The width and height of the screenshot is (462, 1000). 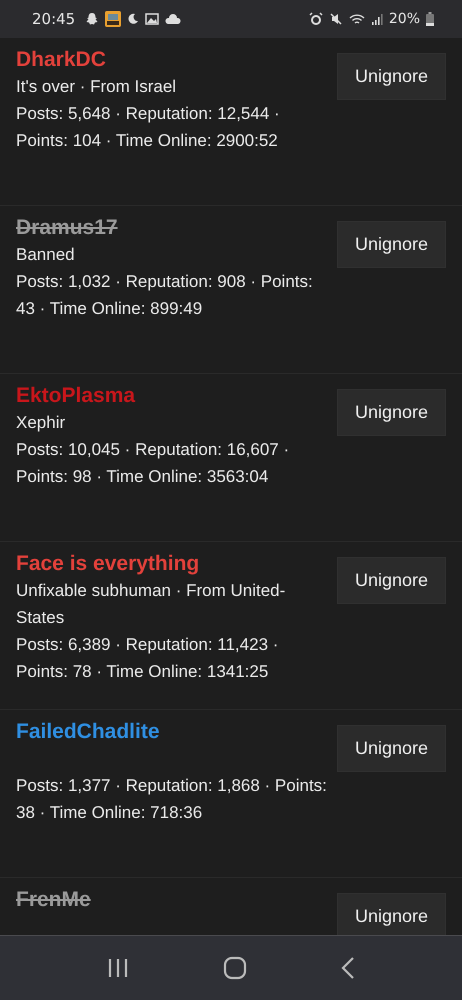 I want to click on mute-icon, so click(x=335, y=19).